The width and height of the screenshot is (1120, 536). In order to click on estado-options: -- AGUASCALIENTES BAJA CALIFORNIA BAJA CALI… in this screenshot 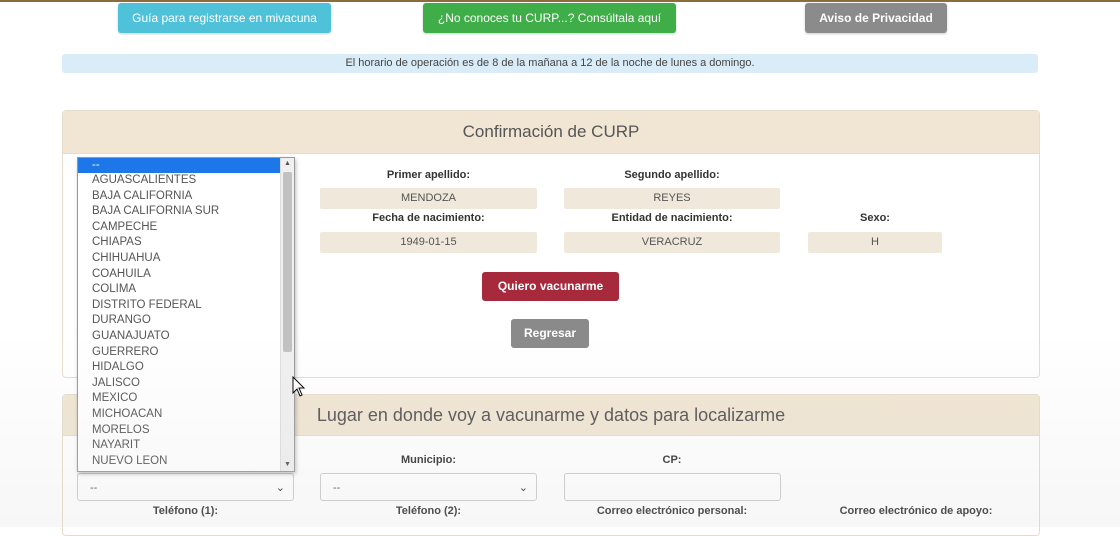, I will do `click(179, 313)`.